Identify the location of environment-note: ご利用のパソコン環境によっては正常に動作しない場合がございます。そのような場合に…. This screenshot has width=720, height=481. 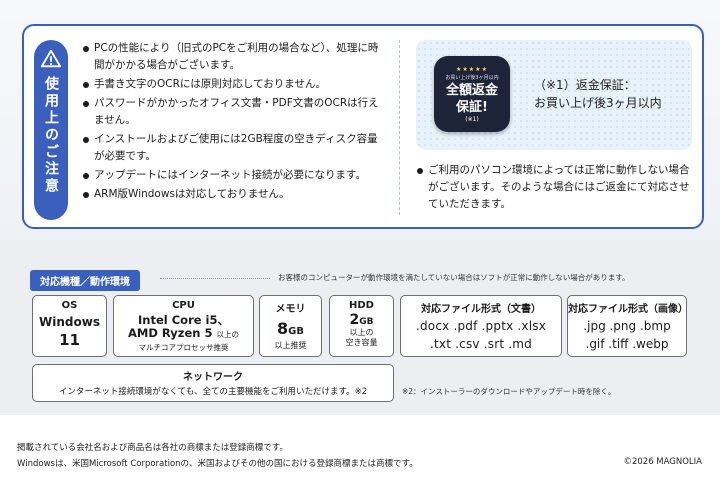
(557, 187).